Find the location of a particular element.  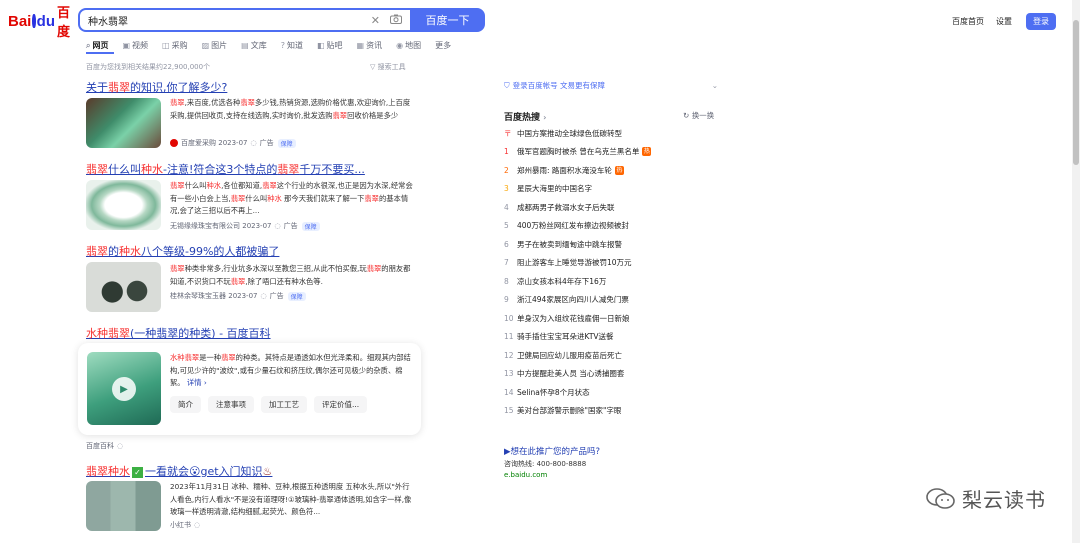

hot-item: 9 浙江494家展区向四川人减免门票 is located at coordinates (614, 300).